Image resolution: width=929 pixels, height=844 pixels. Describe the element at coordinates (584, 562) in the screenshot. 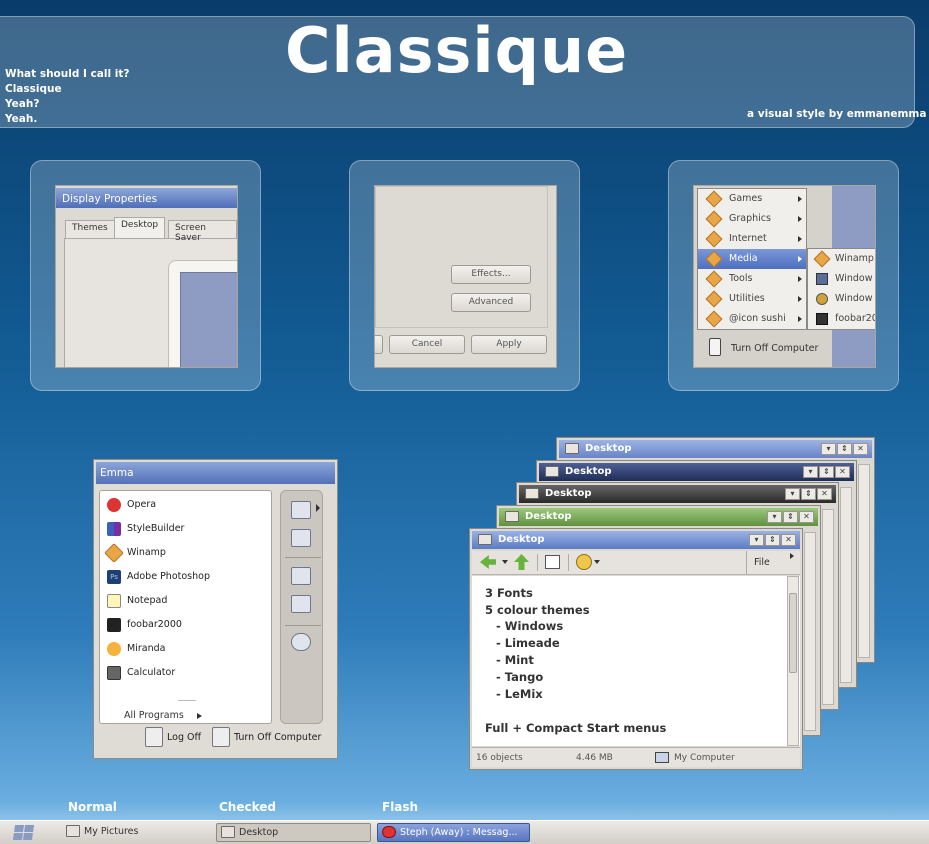

I see `smiley-icon` at that location.